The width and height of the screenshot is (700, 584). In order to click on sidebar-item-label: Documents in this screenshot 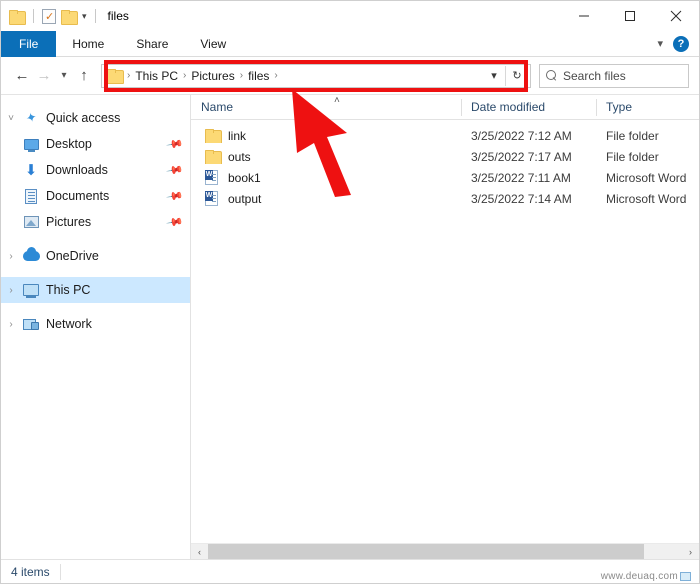, I will do `click(78, 196)`.